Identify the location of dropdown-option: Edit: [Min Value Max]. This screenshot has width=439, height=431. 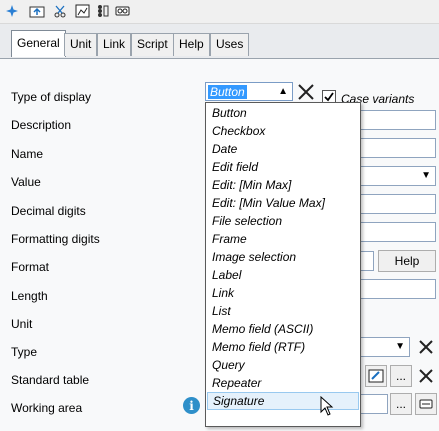
(283, 203).